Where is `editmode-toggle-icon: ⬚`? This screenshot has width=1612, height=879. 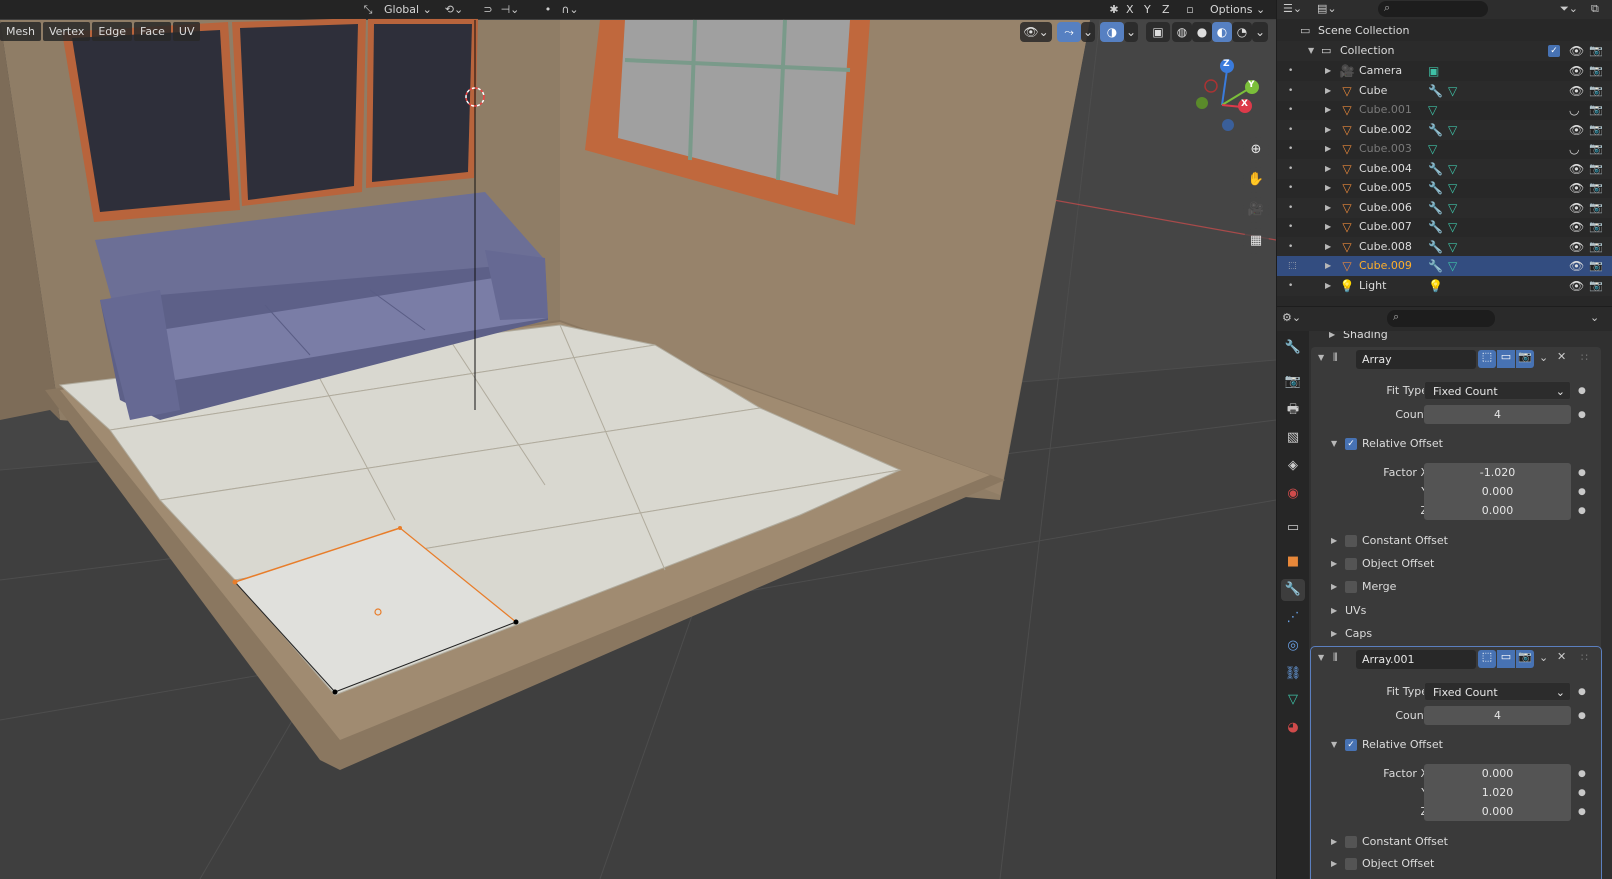
editmode-toggle-icon: ⬚ is located at coordinates (1487, 659).